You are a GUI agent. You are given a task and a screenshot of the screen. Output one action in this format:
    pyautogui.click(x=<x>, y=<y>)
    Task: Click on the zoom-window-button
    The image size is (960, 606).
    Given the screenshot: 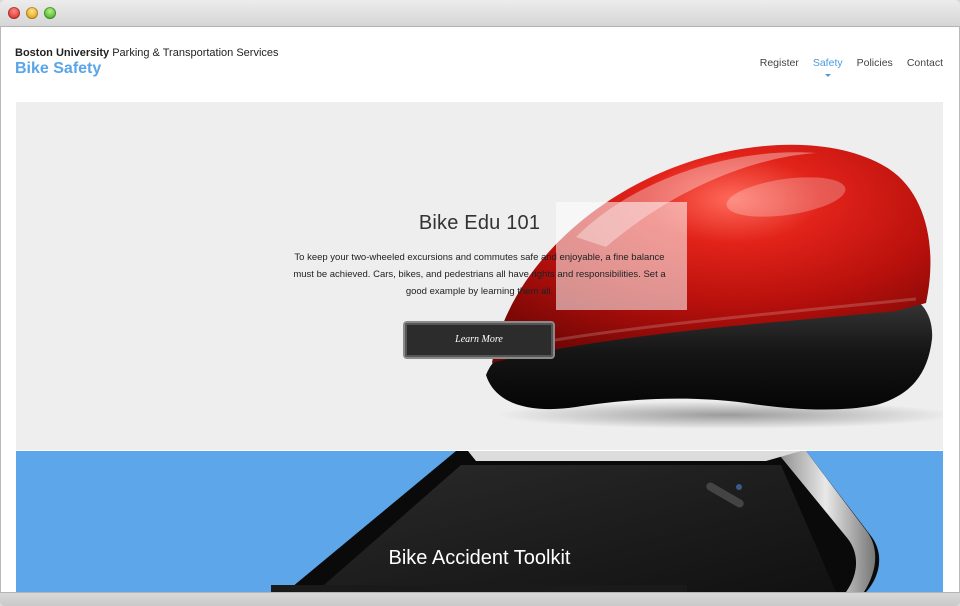 What is the action you would take?
    pyautogui.click(x=50, y=13)
    